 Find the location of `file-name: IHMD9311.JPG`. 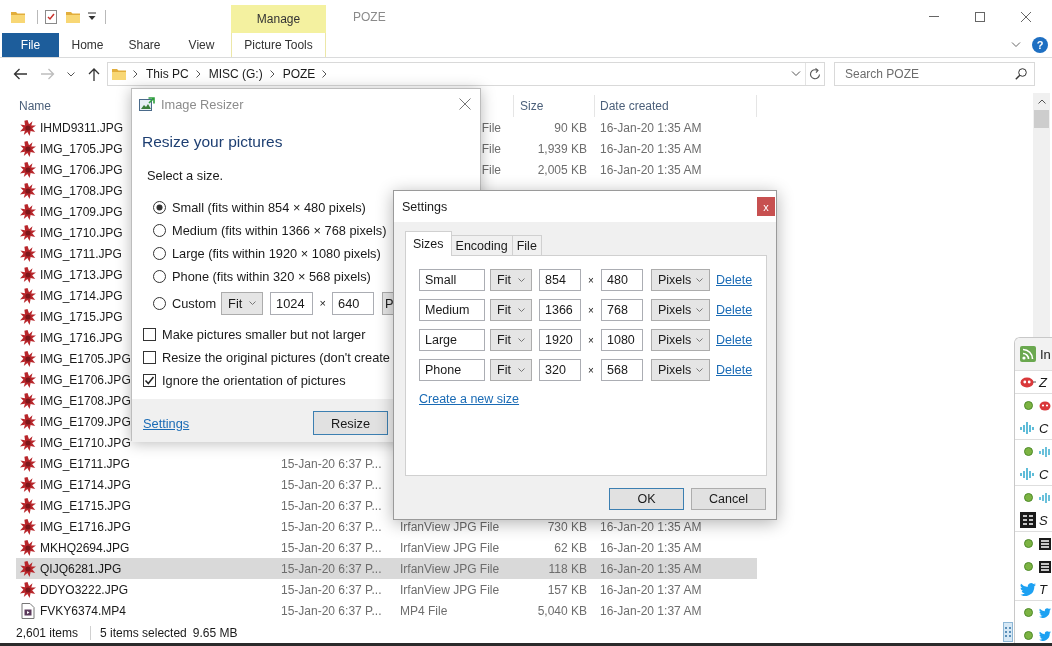

file-name: IHMD9311.JPG is located at coordinates (82, 127).